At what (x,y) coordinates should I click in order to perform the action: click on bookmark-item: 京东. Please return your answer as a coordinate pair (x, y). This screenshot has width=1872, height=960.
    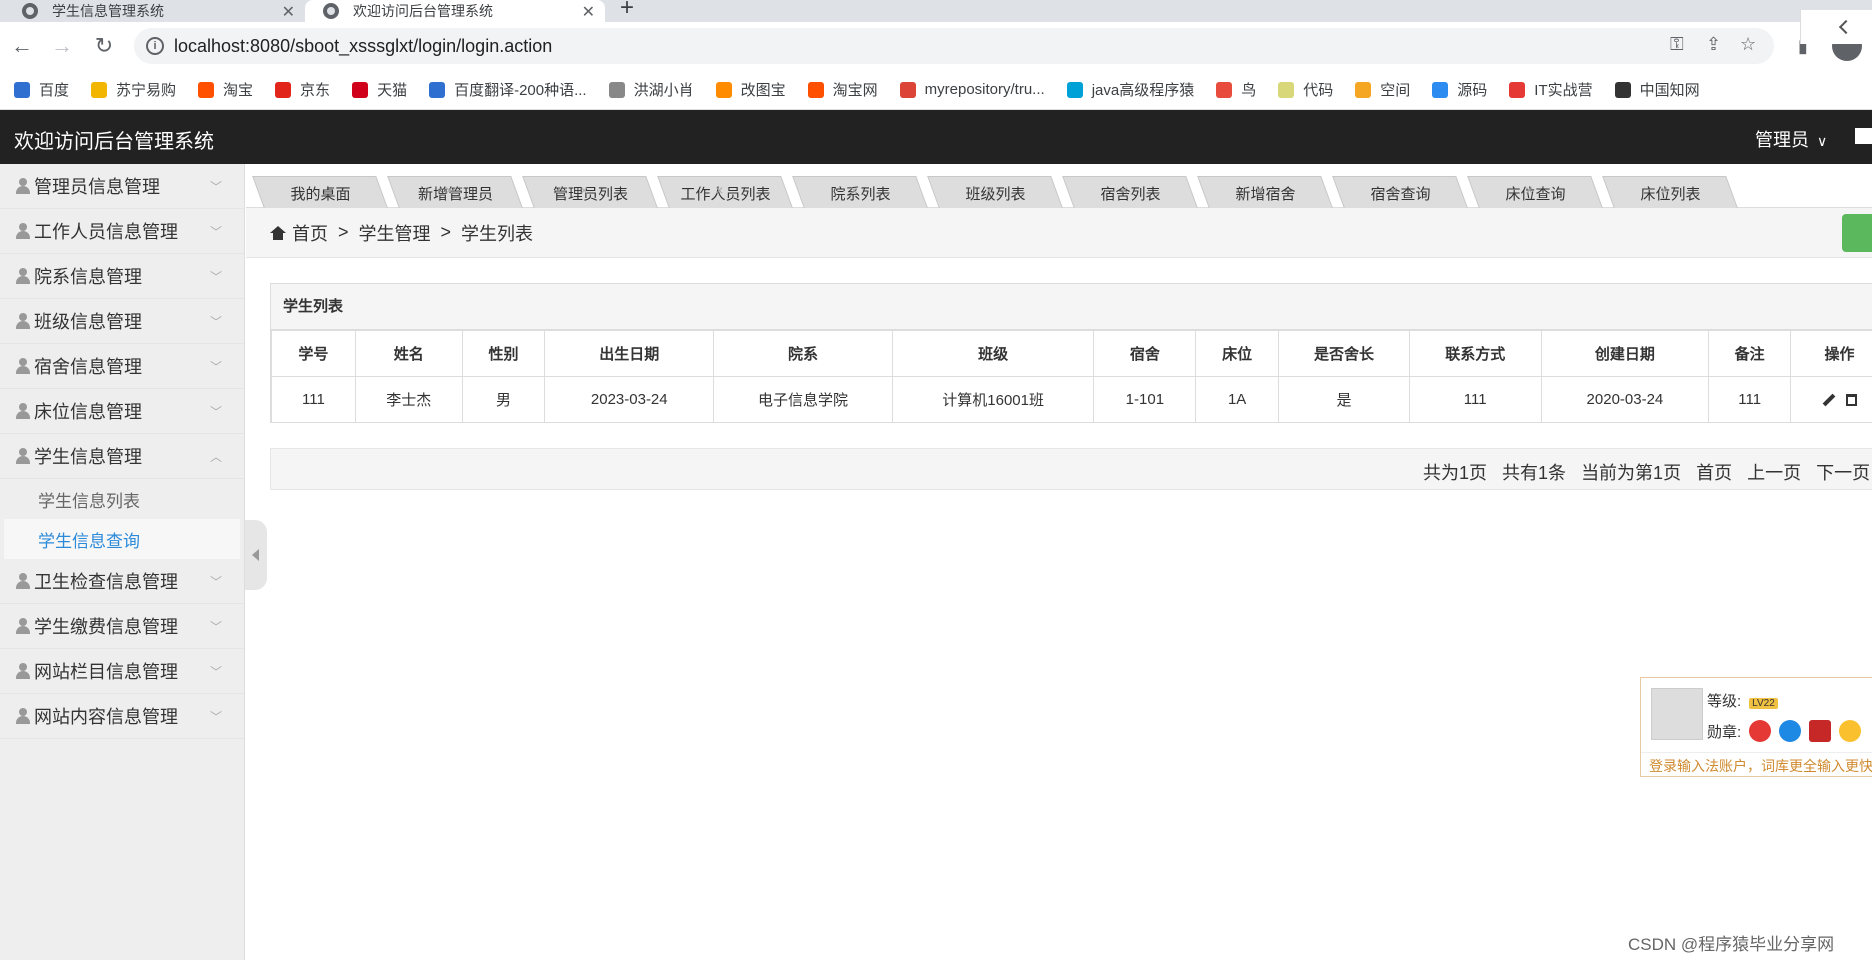
    Looking at the image, I should click on (302, 89).